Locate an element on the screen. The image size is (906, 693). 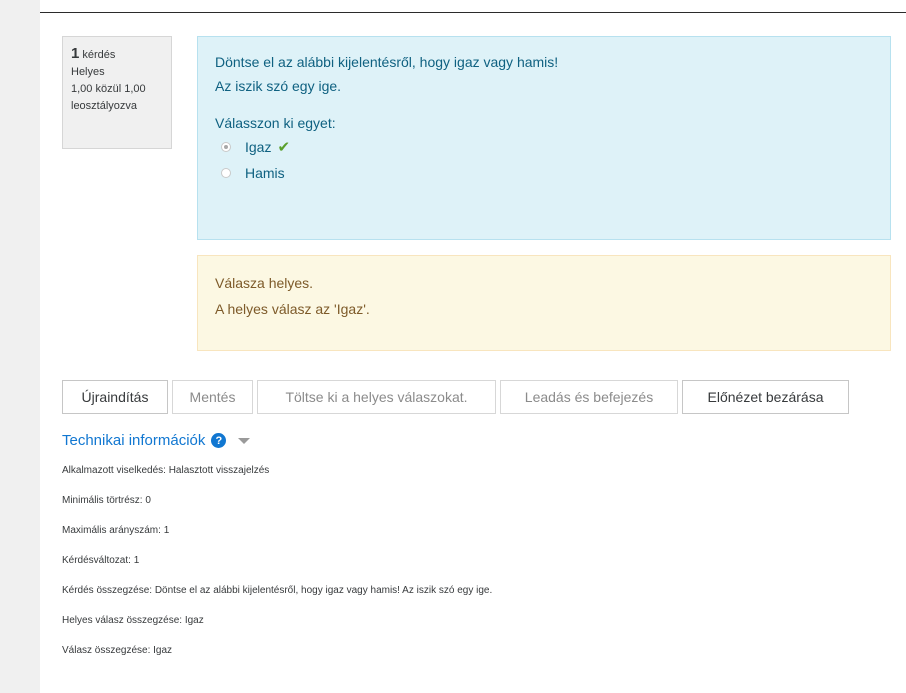
feedback-result: Válasza helyes. is located at coordinates (264, 283).